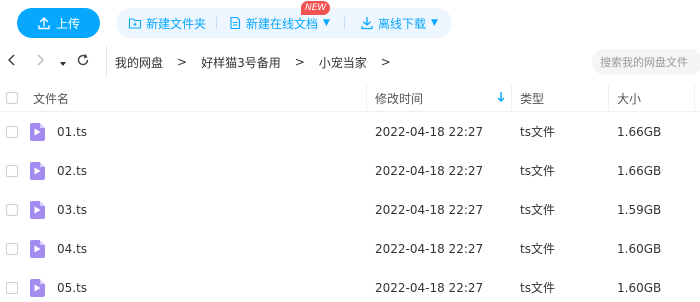  I want to click on file-name: 01.ts, so click(72, 131).